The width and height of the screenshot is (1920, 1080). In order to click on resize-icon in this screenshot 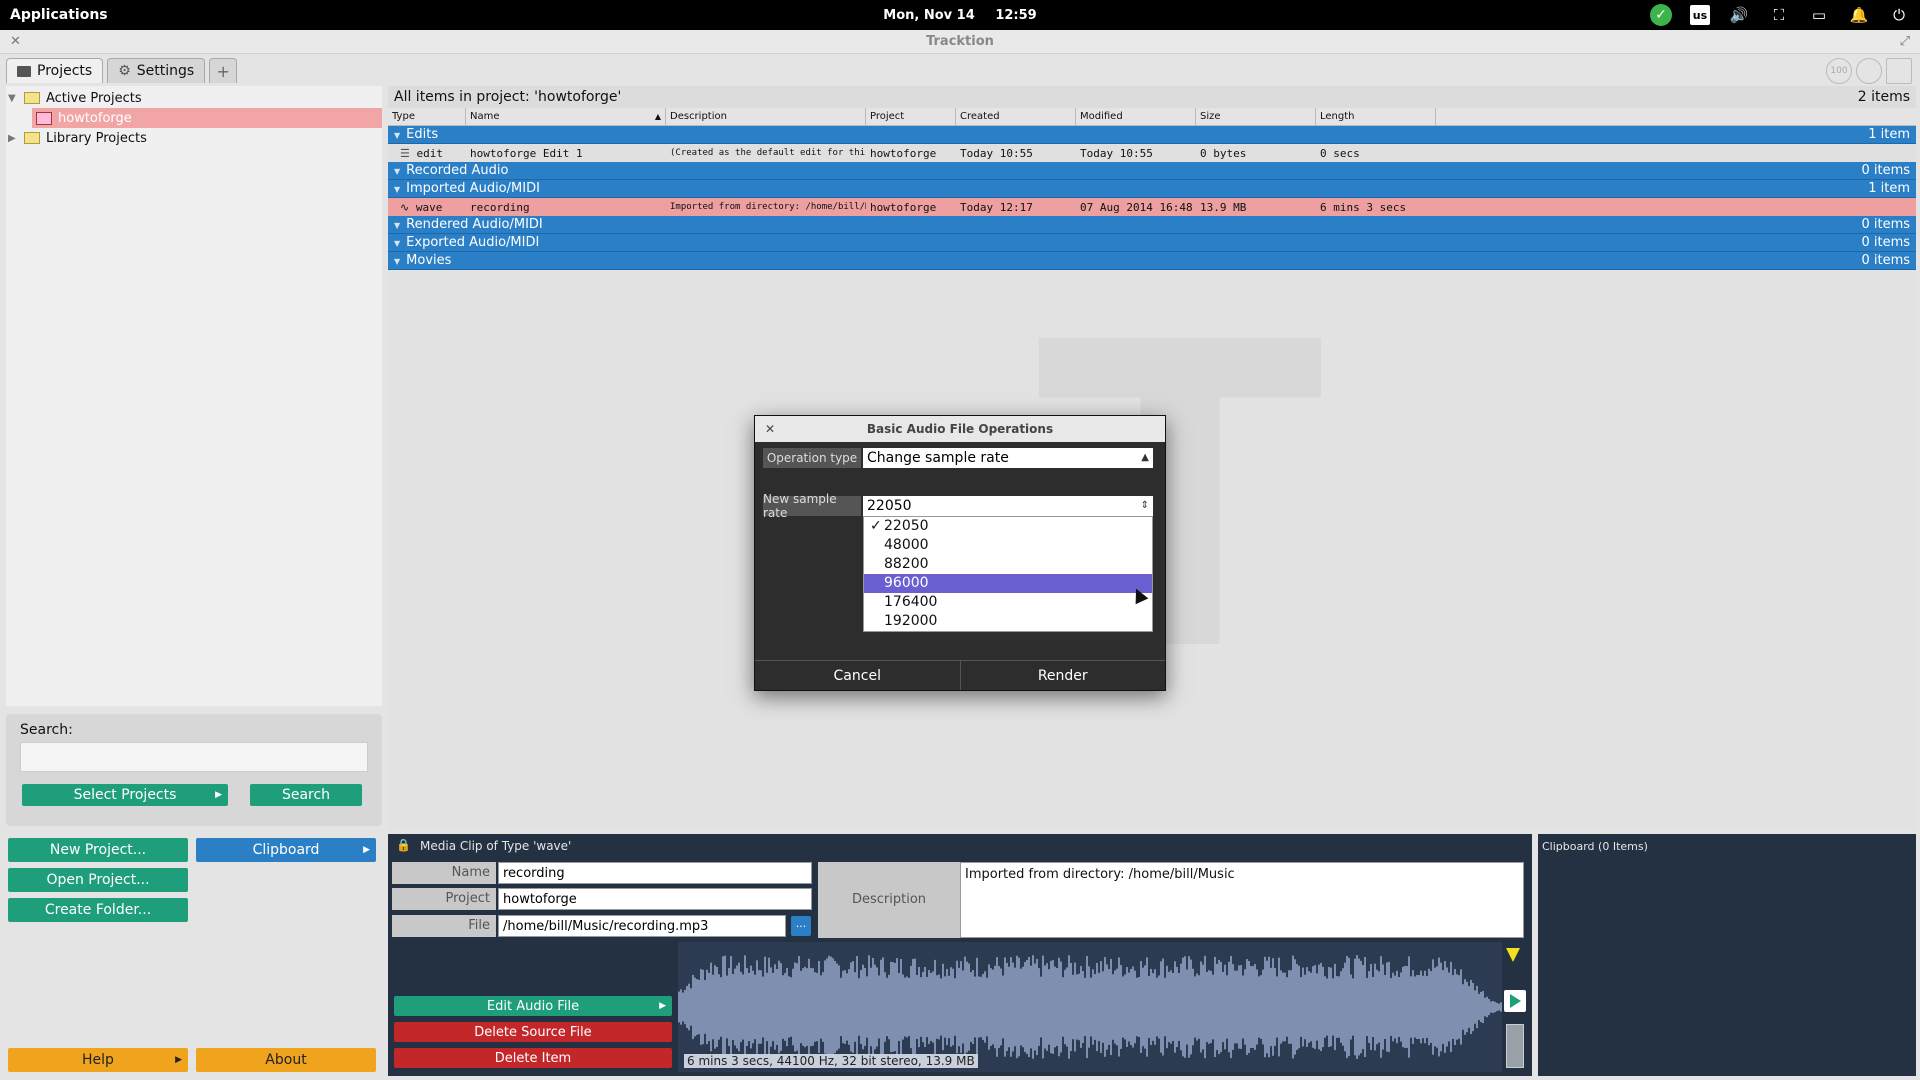, I will do `click(1899, 71)`.